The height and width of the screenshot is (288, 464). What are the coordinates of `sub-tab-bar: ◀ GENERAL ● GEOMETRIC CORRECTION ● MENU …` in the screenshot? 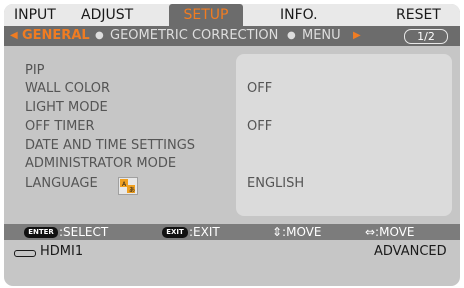 It's located at (232, 36).